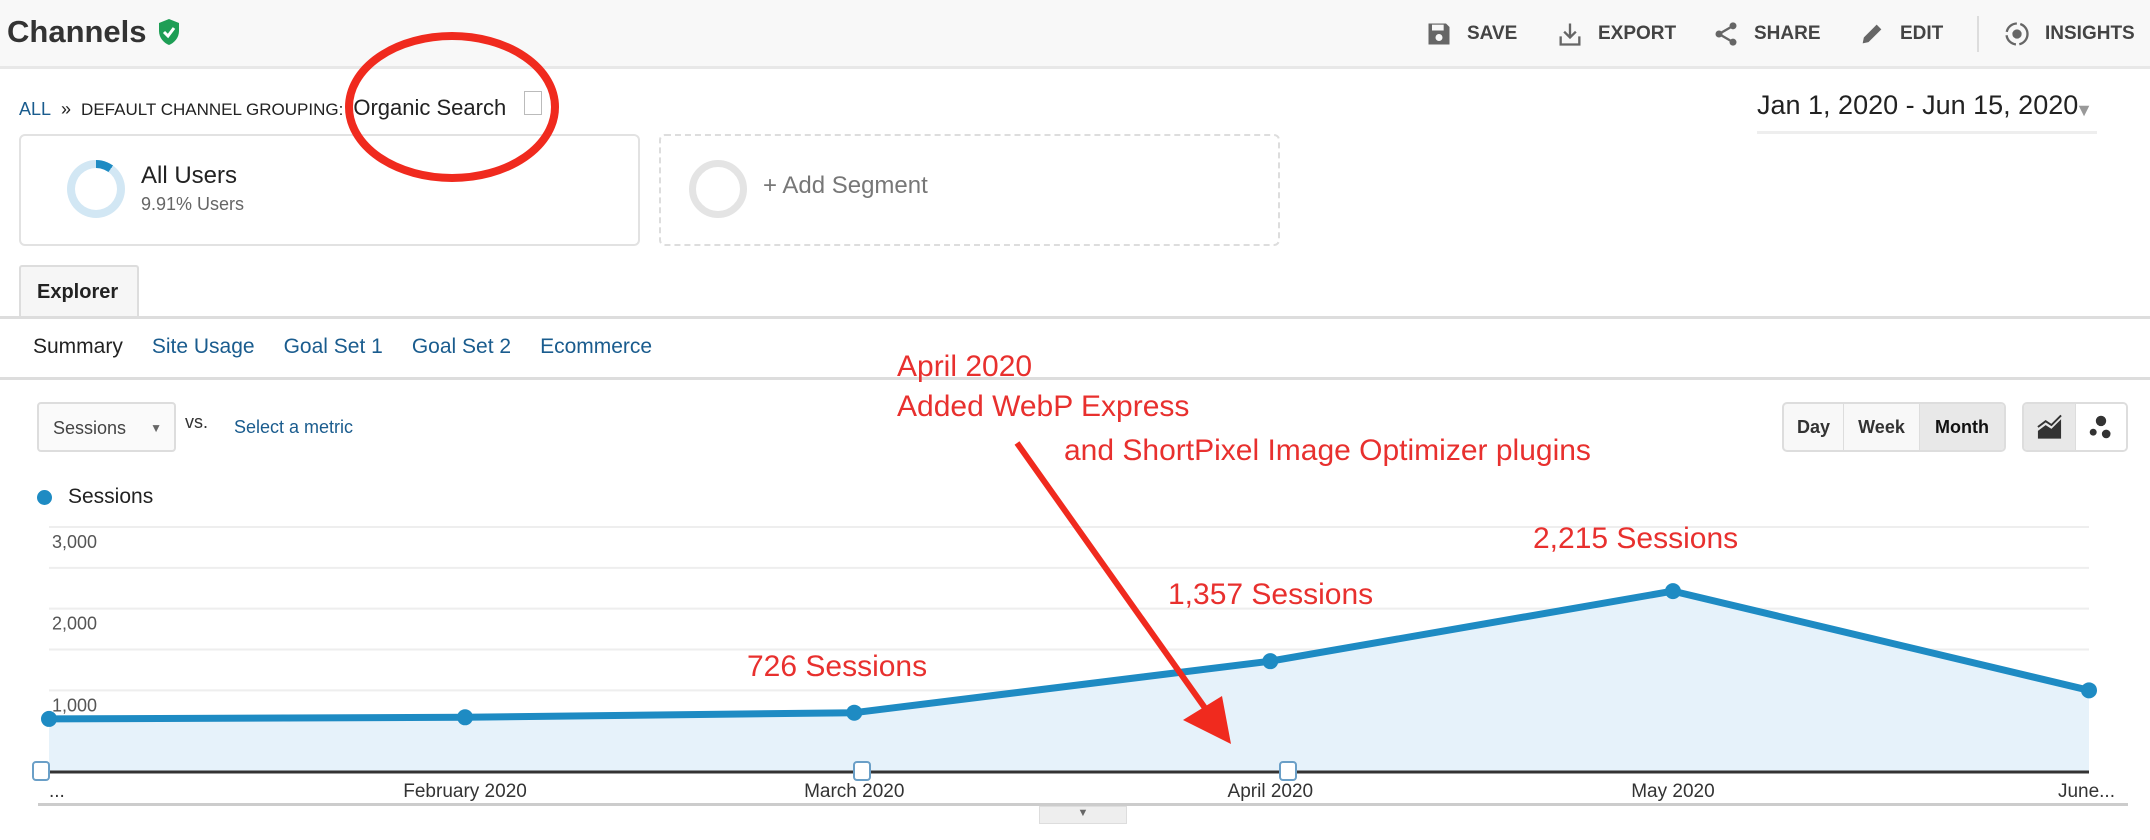 Image resolution: width=2150 pixels, height=840 pixels. I want to click on x-tick-label: February 2020, so click(465, 791).